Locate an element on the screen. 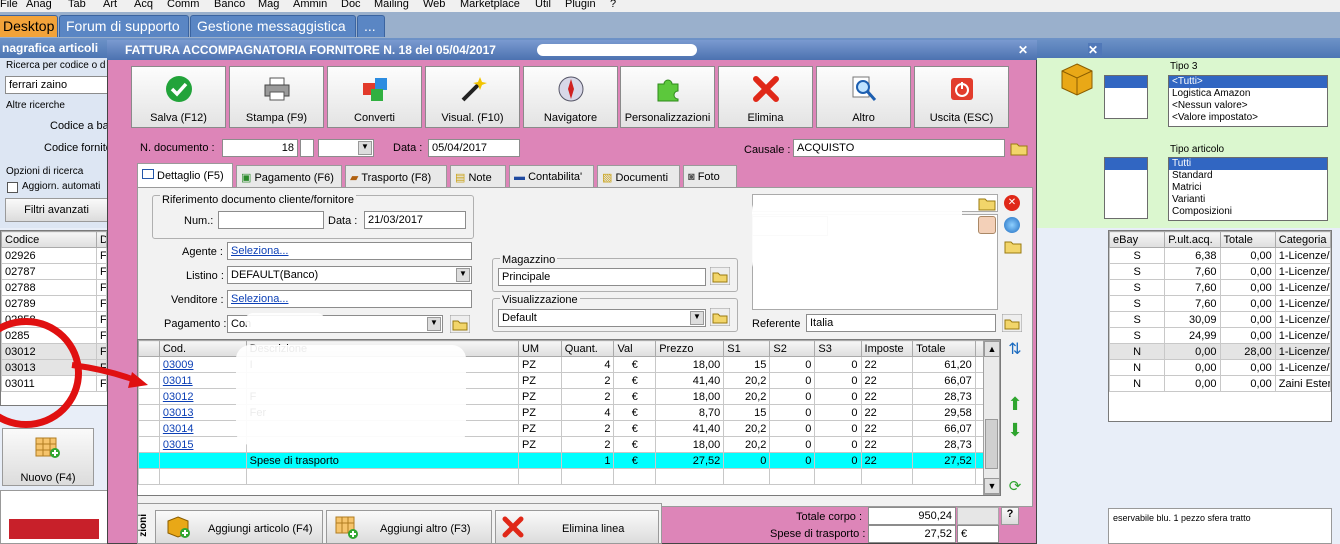 Image resolution: width=1340 pixels, height=544 pixels. spese-currency: € is located at coordinates (978, 534).